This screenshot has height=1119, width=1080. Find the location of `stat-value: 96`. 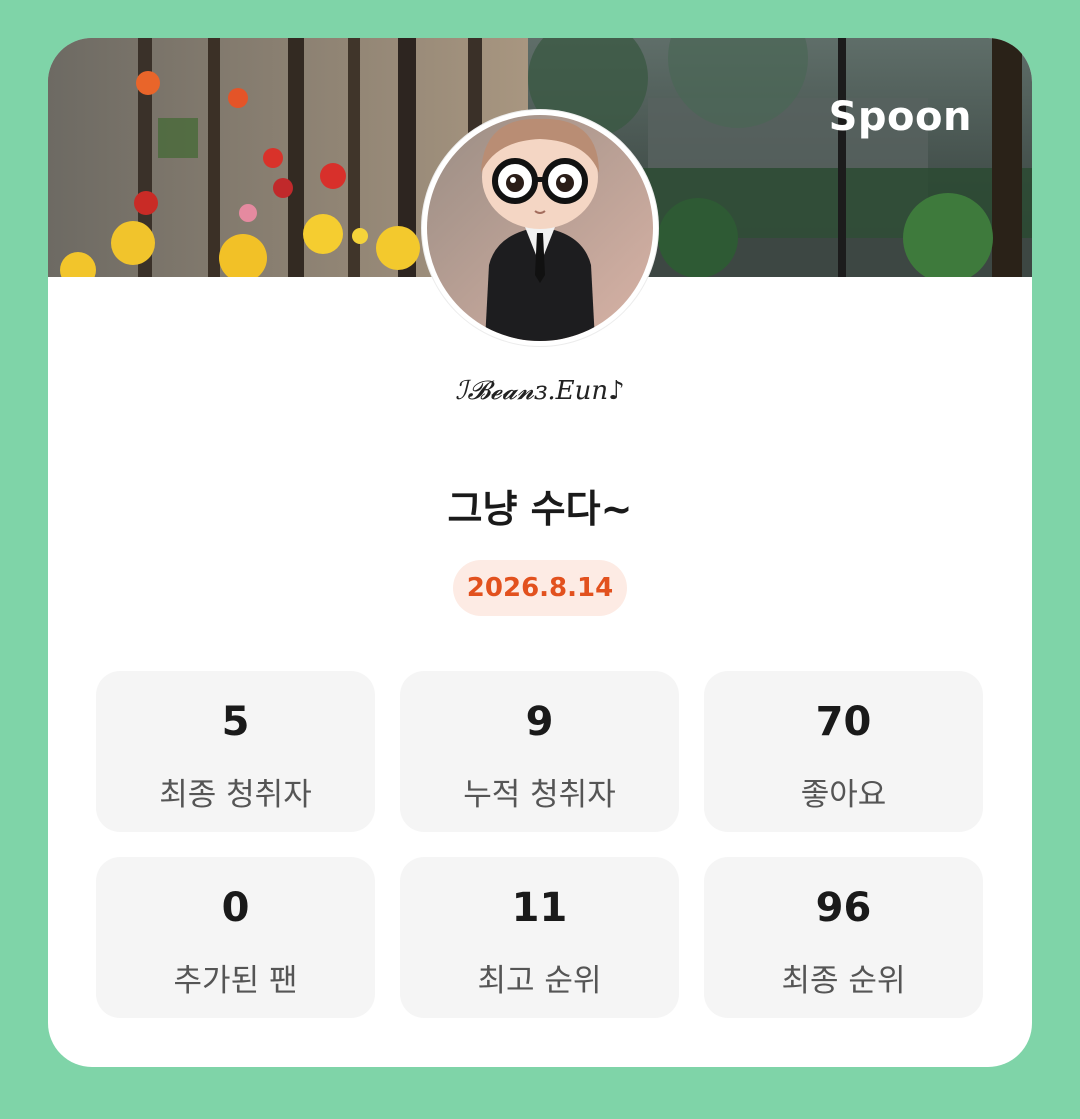

stat-value: 96 is located at coordinates (843, 908).